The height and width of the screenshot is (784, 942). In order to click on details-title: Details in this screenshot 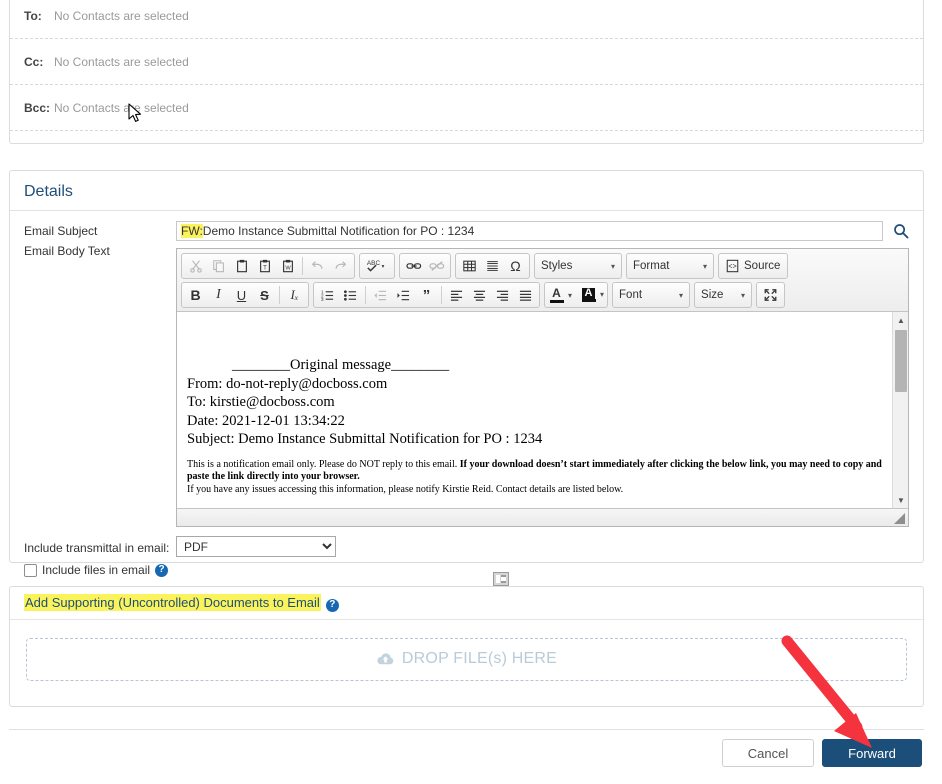, I will do `click(466, 191)`.